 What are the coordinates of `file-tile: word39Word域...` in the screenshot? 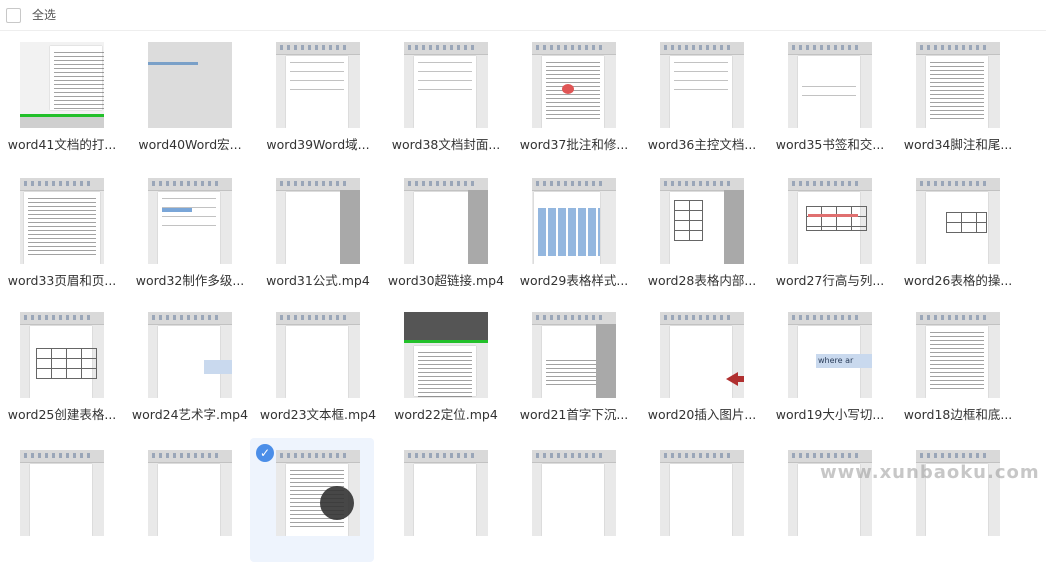 It's located at (318, 92).